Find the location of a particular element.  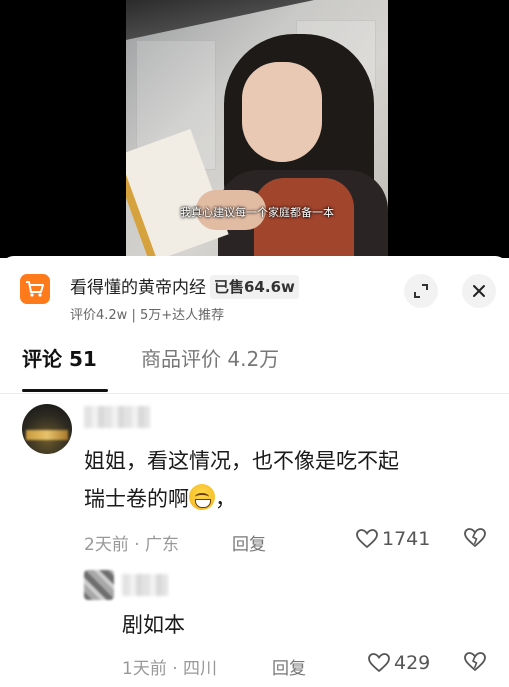

tab-bar: 评论 51 商品评价 4.2万 is located at coordinates (254, 365).